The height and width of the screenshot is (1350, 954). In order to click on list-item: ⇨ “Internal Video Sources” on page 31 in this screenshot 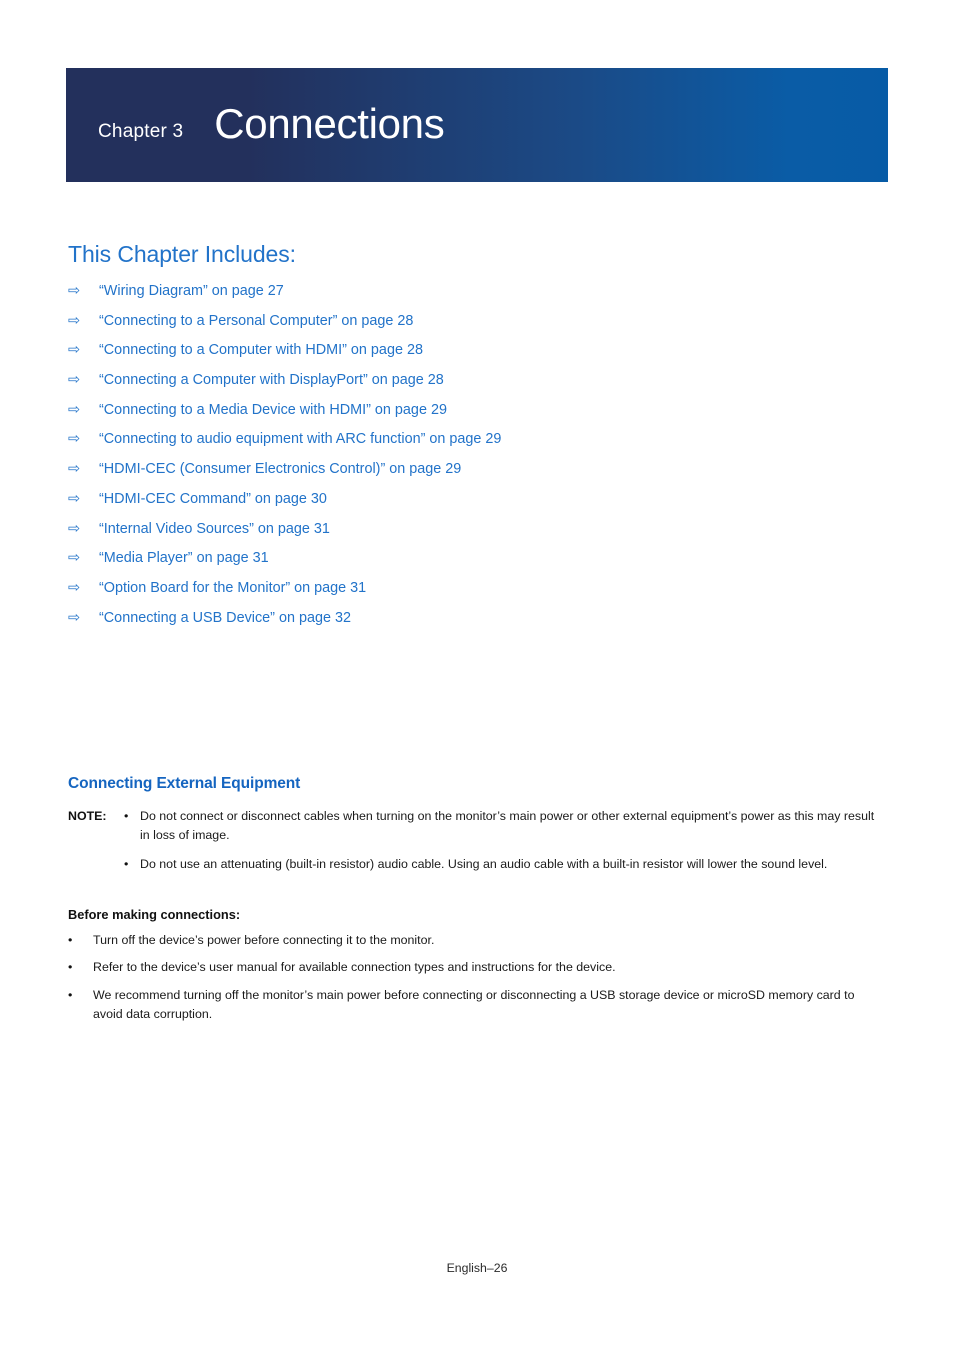, I will do `click(478, 534)`.